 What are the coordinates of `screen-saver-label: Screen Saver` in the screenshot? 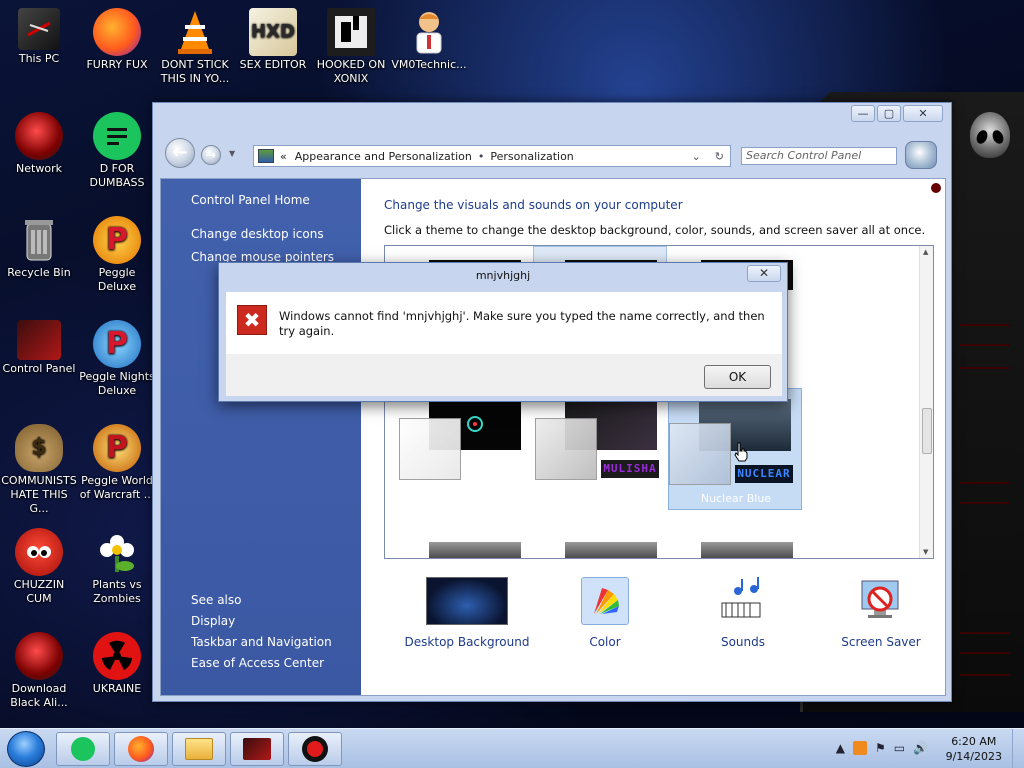 It's located at (881, 642).